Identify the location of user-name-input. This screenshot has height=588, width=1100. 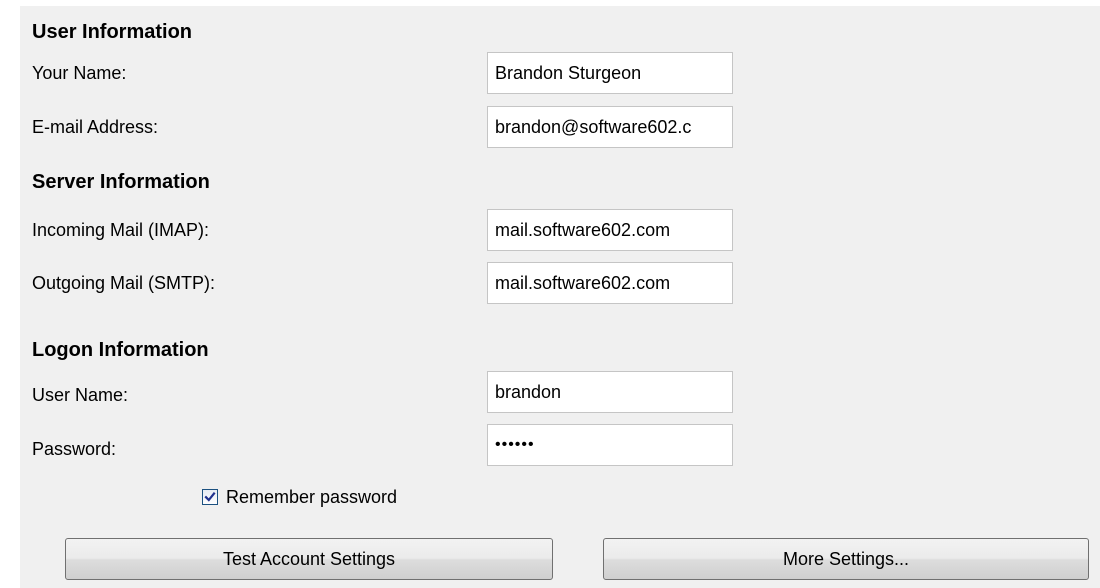
(610, 392).